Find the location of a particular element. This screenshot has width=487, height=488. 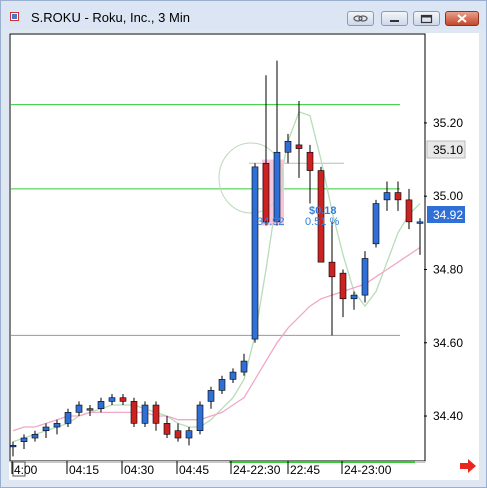

price-label: 34.40 is located at coordinates (448, 416).